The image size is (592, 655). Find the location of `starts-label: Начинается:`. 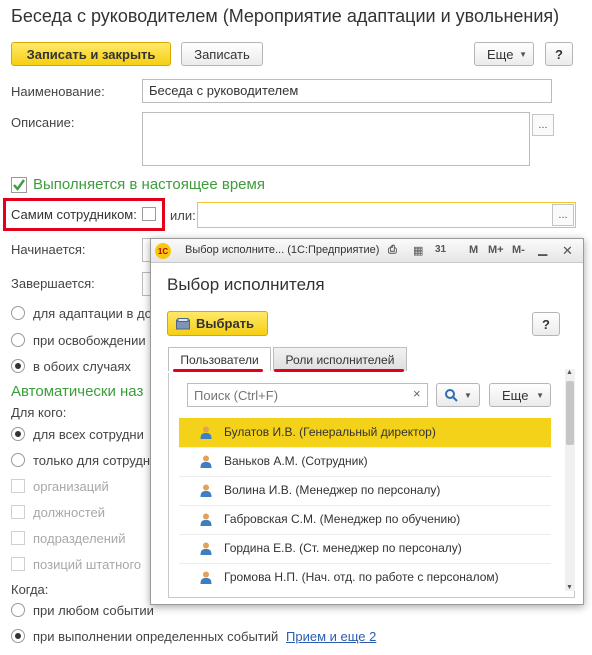

starts-label: Начинается: is located at coordinates (48, 249).